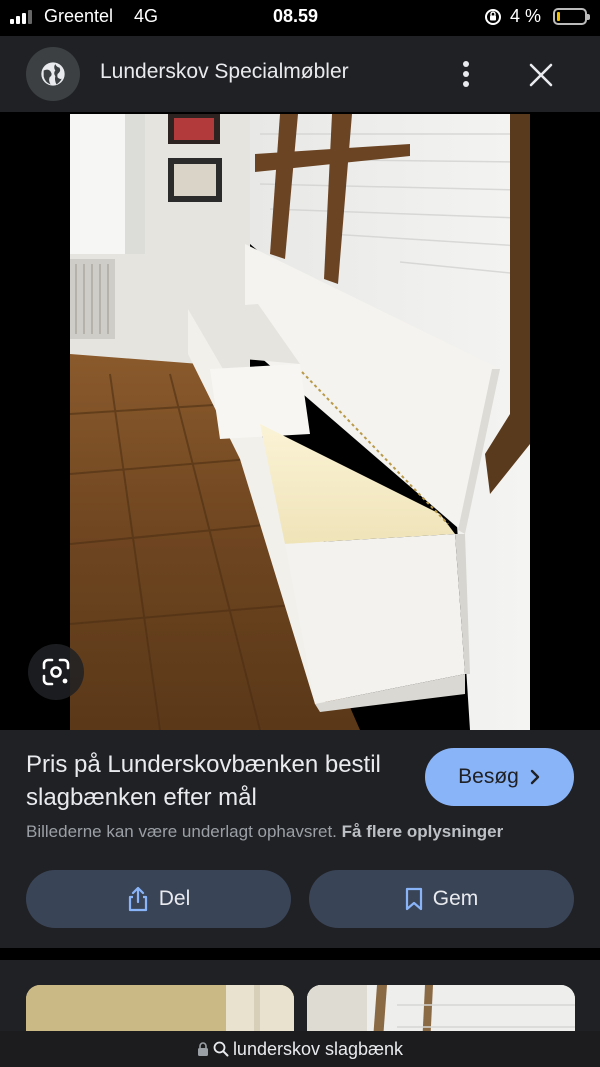  Describe the element at coordinates (535, 777) in the screenshot. I see `chevron-right-icon` at that location.